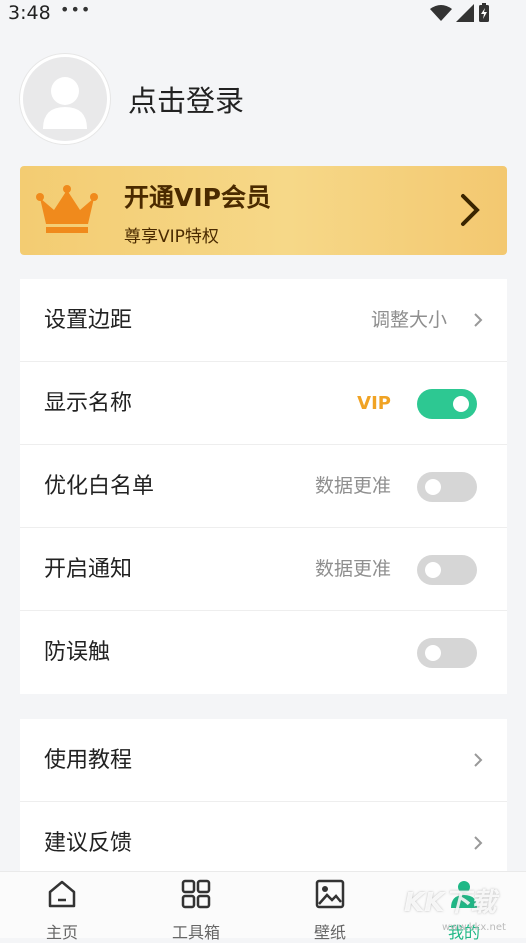  What do you see at coordinates (65, 103) in the screenshot?
I see `default-avatar-icon` at bounding box center [65, 103].